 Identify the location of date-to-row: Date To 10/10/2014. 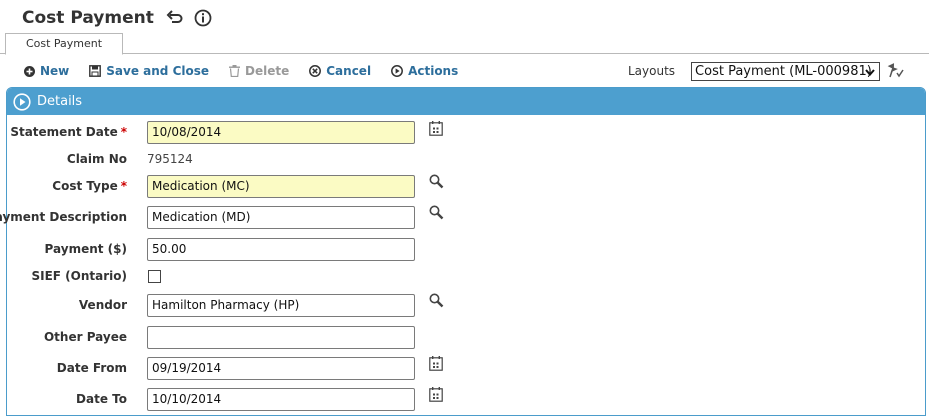
(457, 399).